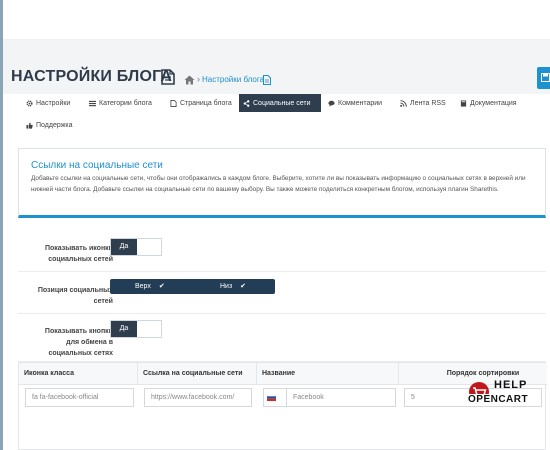 The height and width of the screenshot is (450, 550). I want to click on breadcrumb-document-icon, so click(267, 80).